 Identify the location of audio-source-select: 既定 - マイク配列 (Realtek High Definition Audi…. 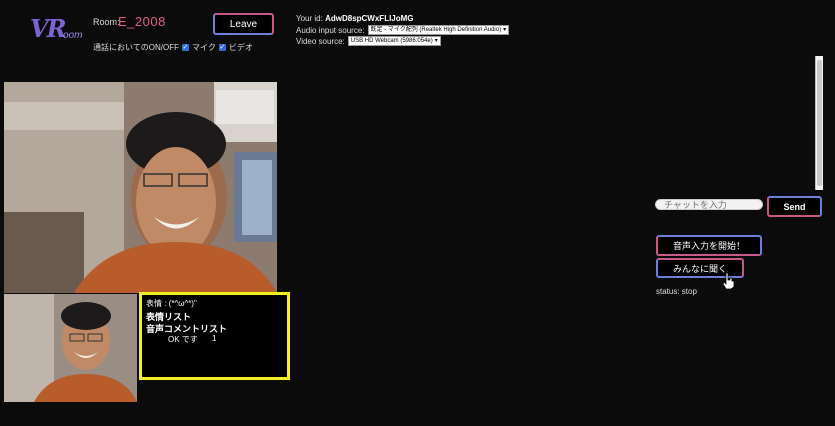
(438, 30).